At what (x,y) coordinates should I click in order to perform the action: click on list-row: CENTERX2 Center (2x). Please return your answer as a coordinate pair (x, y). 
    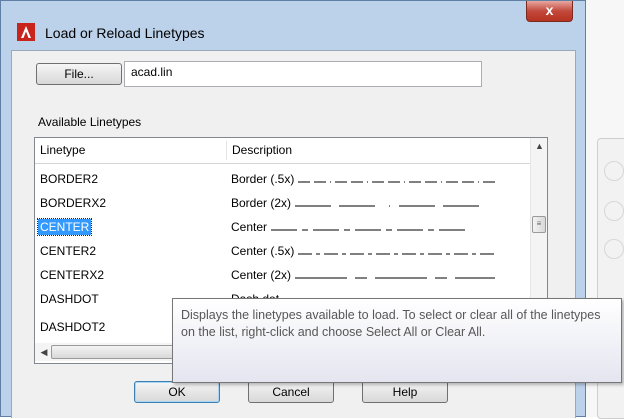
    Looking at the image, I should click on (282, 275).